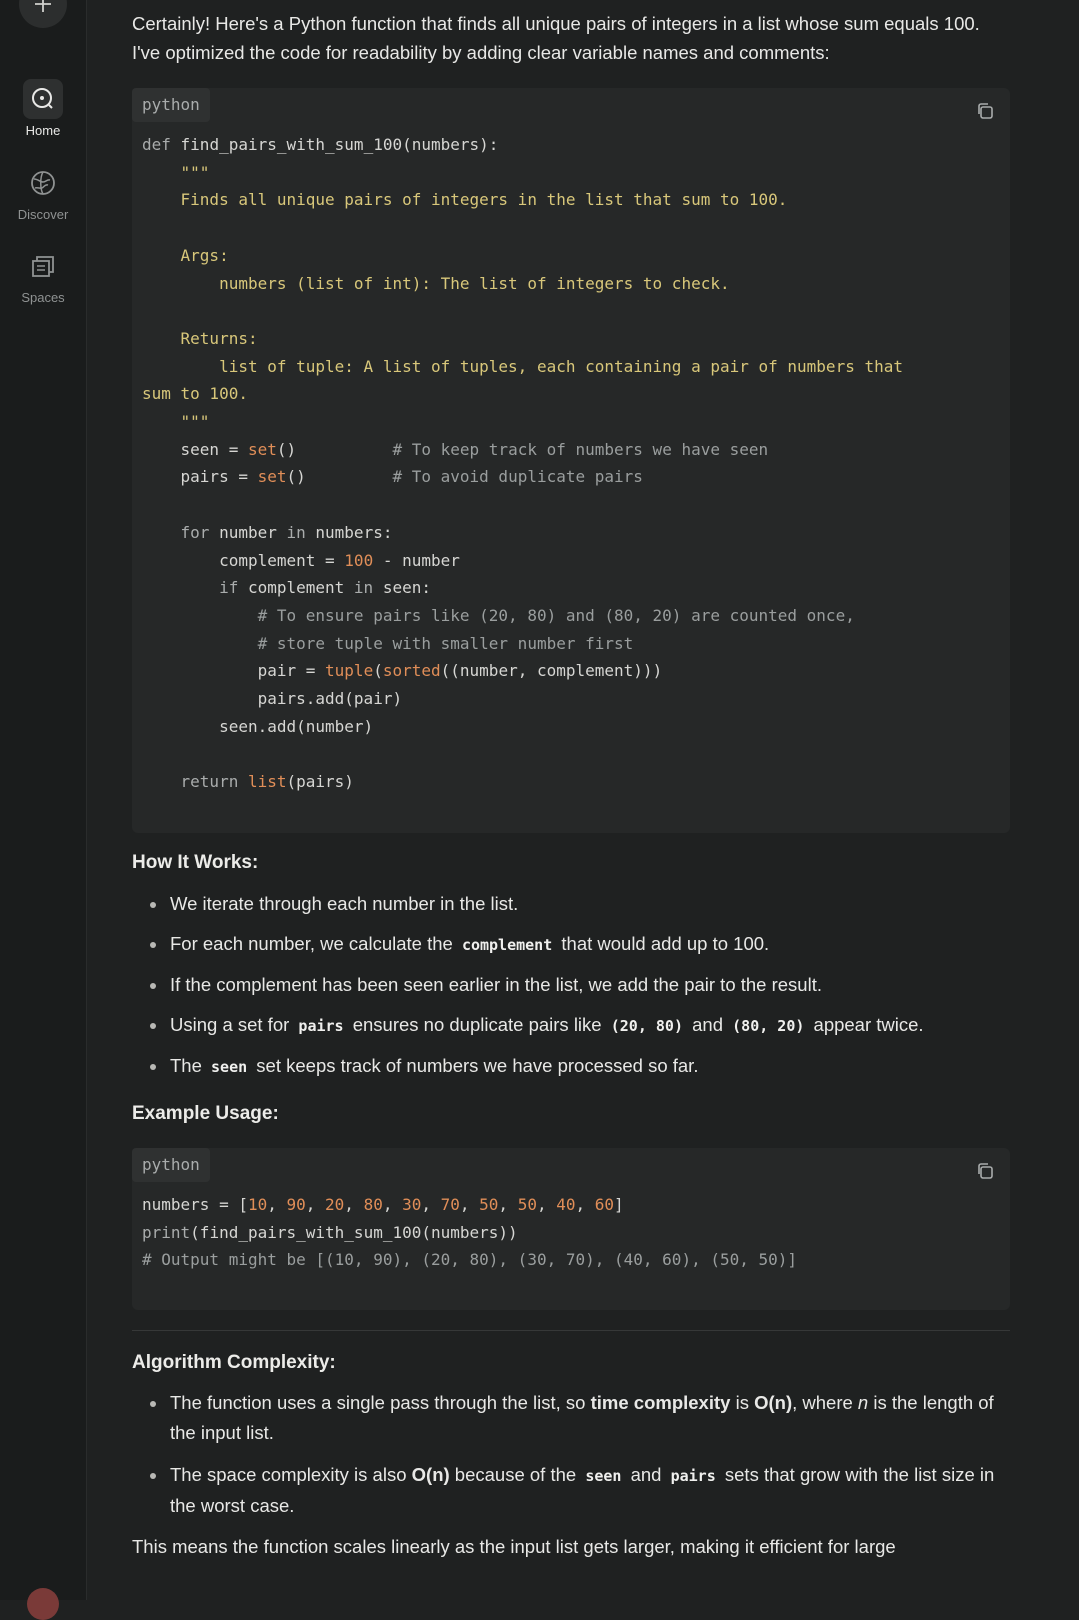  Describe the element at coordinates (43, 810) in the screenshot. I see `sidebar: Home Discover Spaces` at that location.